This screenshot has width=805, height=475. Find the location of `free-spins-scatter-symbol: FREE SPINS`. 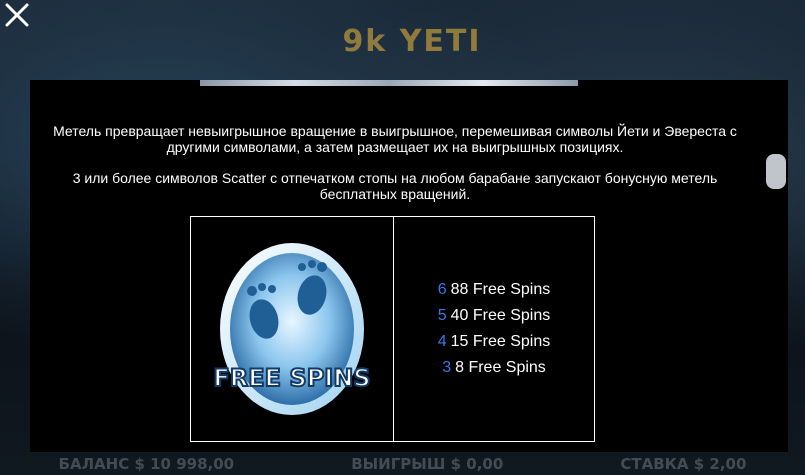

free-spins-scatter-symbol: FREE SPINS is located at coordinates (292, 329).